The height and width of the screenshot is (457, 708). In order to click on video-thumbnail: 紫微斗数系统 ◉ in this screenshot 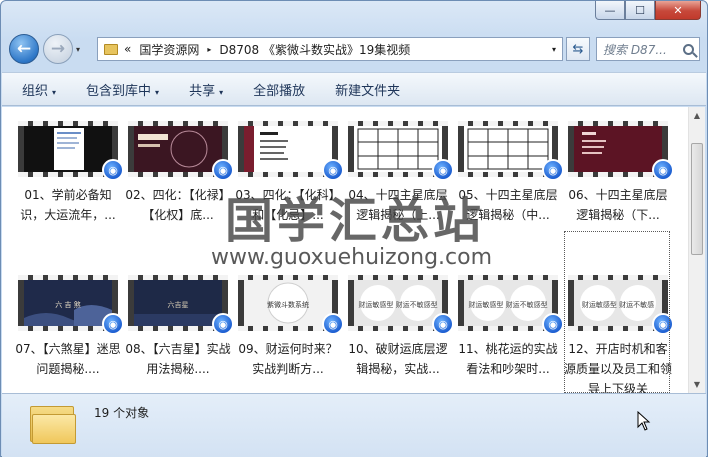, I will do `click(291, 305)`.